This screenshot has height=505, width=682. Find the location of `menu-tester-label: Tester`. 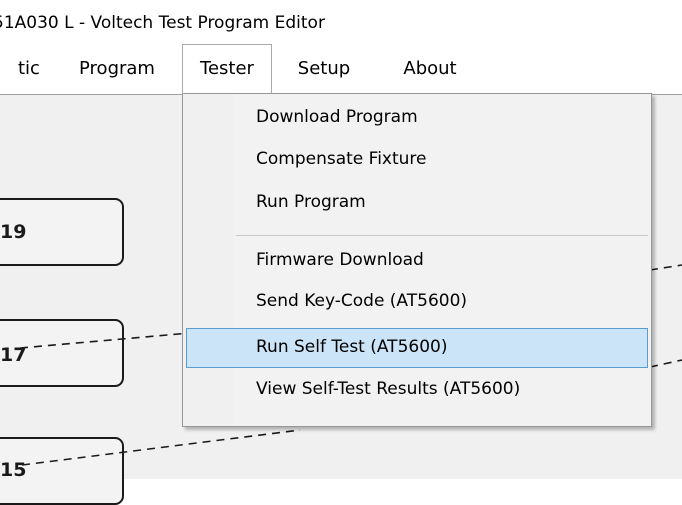

menu-tester-label: Tester is located at coordinates (227, 68).